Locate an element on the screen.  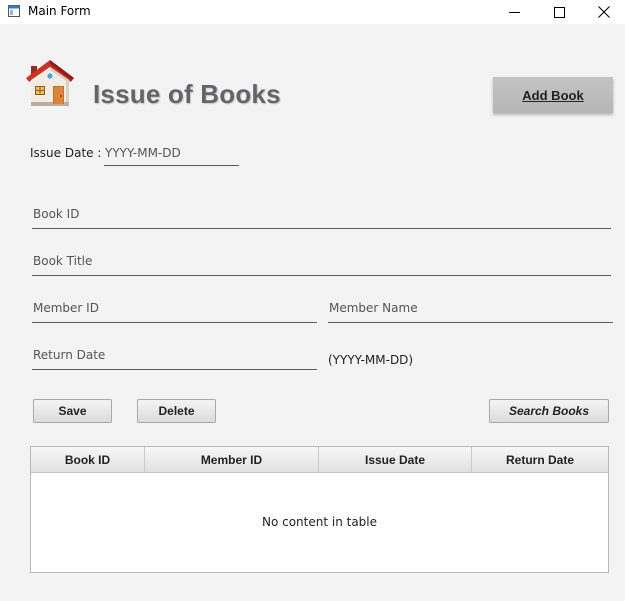
minimize-icon is located at coordinates (514, 12).